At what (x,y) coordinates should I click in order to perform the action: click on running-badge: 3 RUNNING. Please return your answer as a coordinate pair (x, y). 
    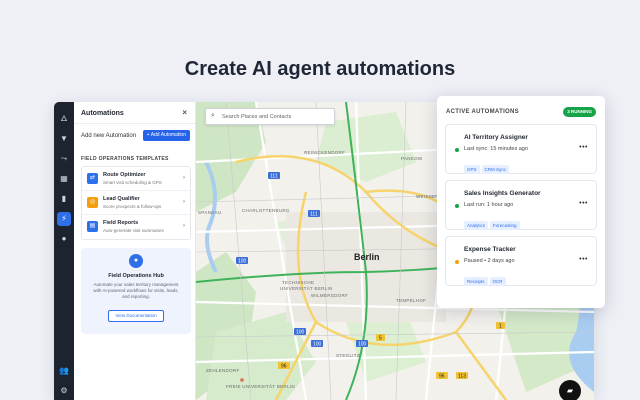
    Looking at the image, I should click on (579, 112).